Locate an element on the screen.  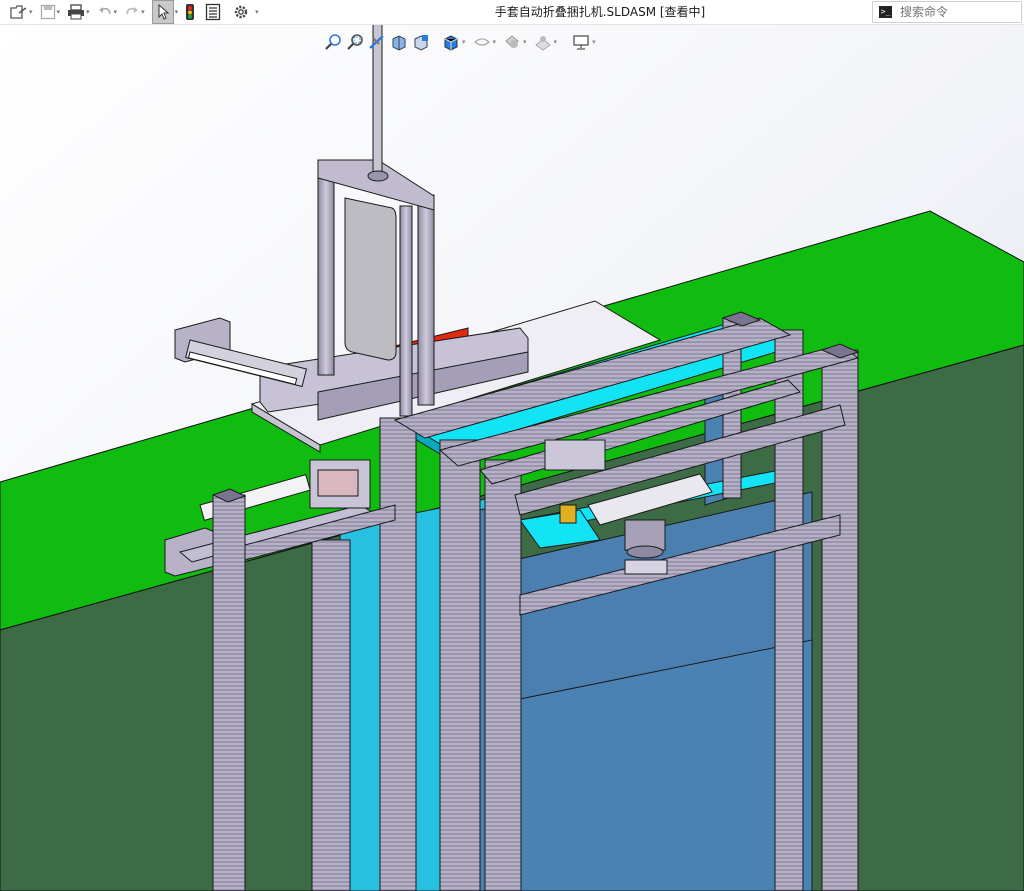
display-style-icon is located at coordinates (482, 42).